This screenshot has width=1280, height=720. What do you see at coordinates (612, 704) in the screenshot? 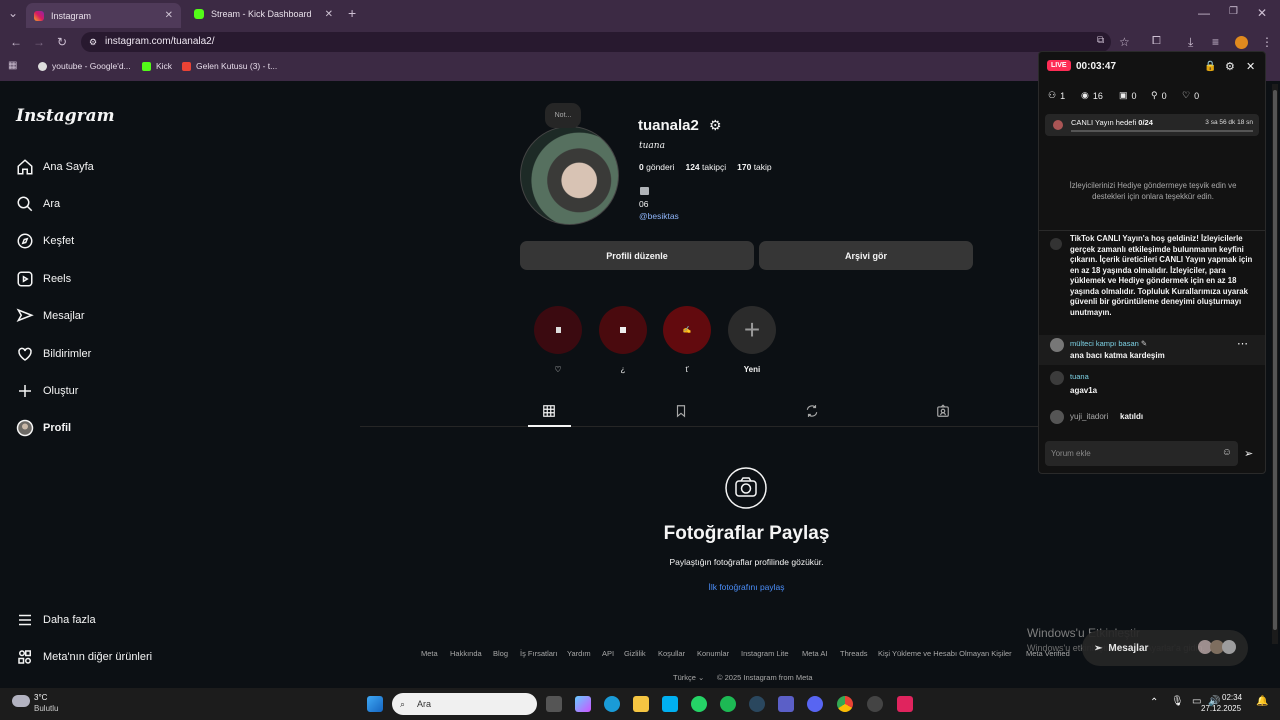
I see `edge-icon` at bounding box center [612, 704].